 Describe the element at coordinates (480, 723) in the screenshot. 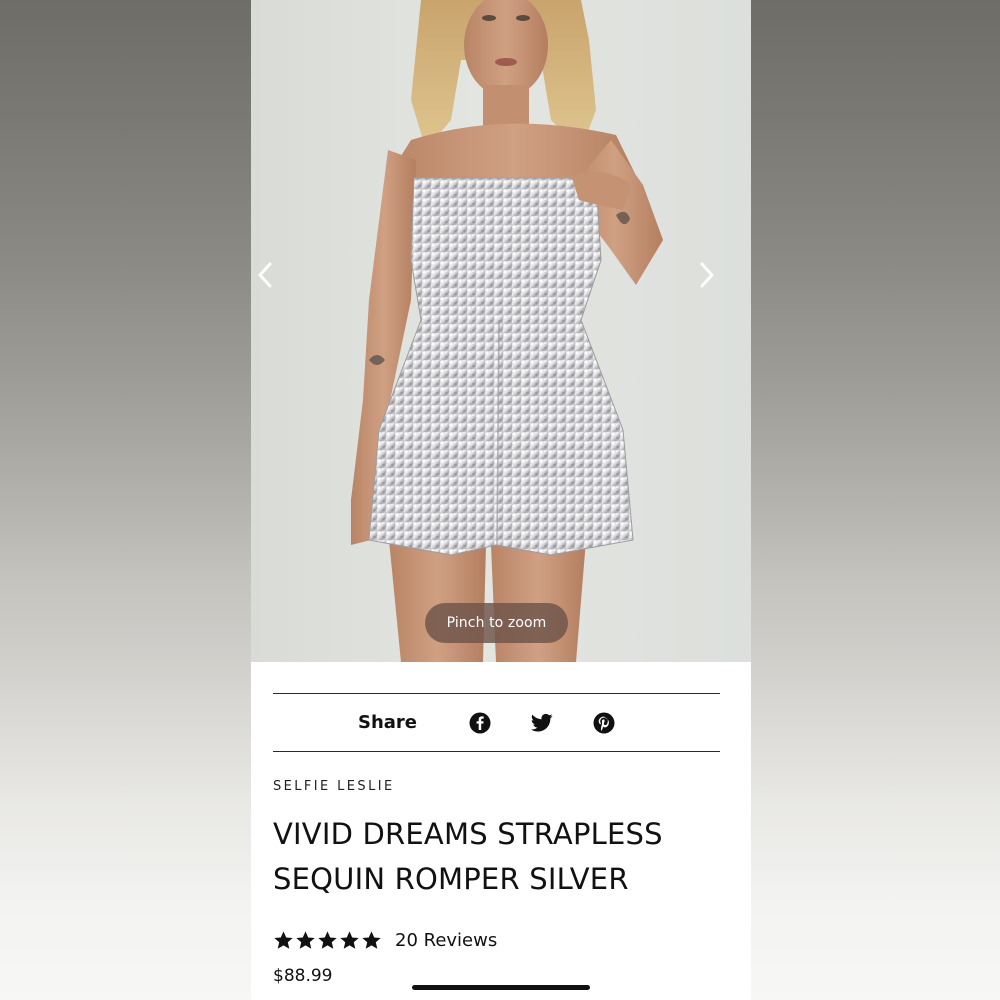

I see `facebook-icon` at that location.